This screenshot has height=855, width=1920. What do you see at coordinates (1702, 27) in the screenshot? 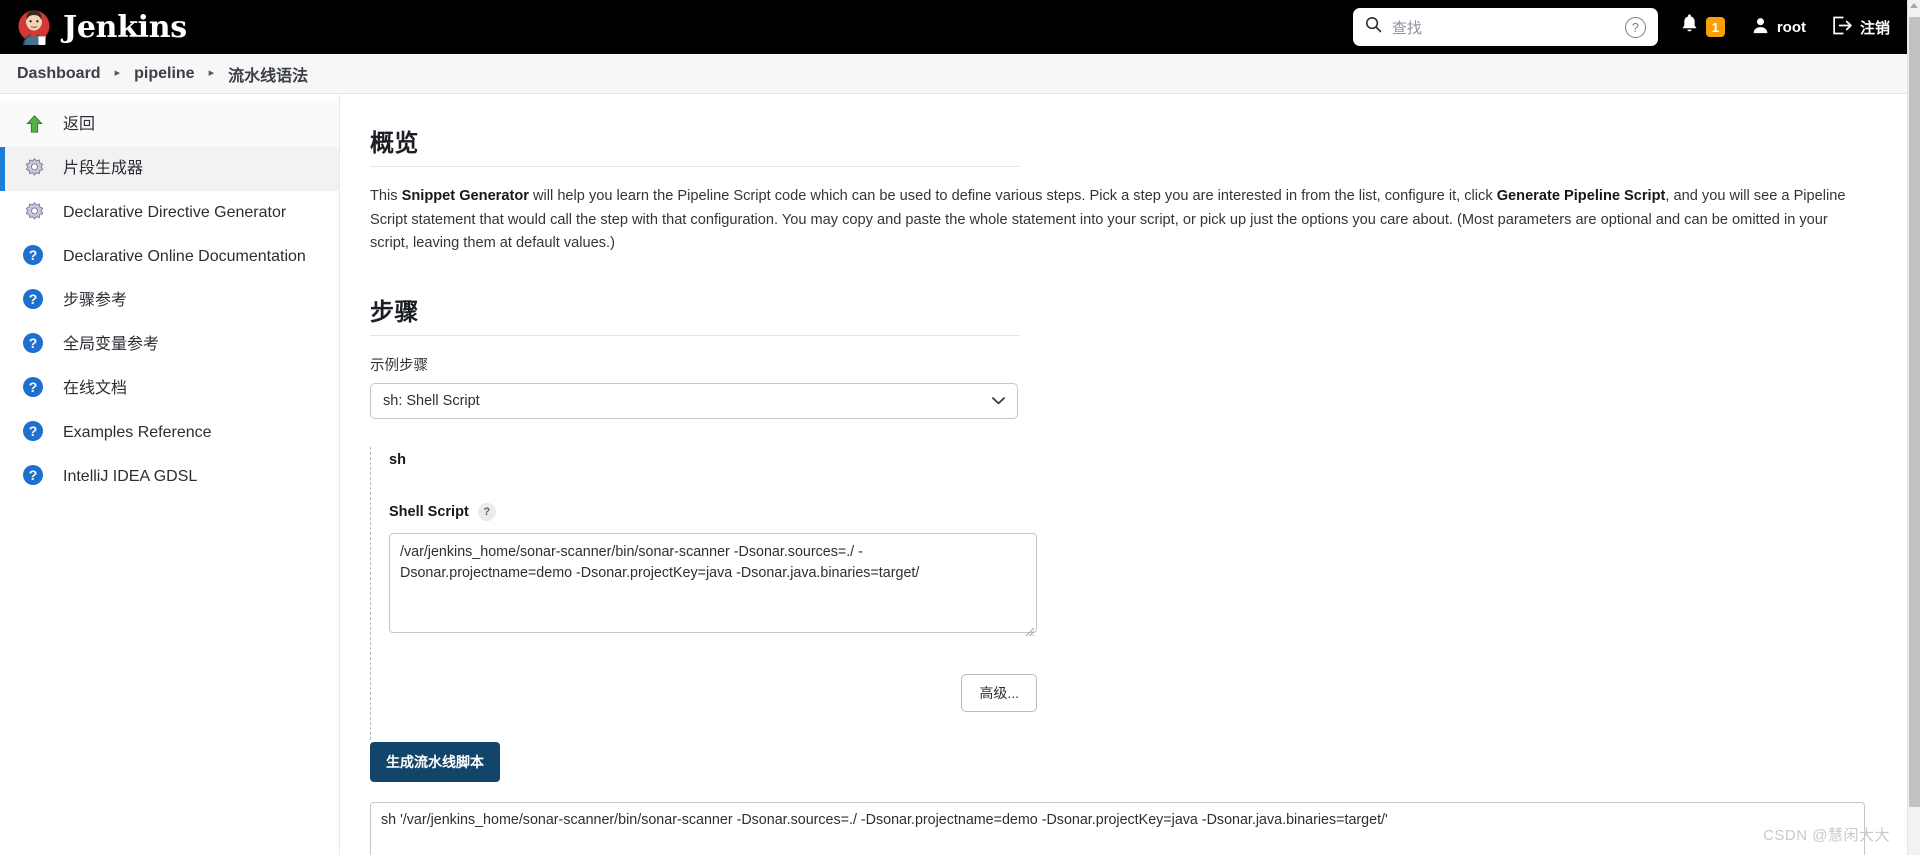
I see `notifications-button: 1` at bounding box center [1702, 27].